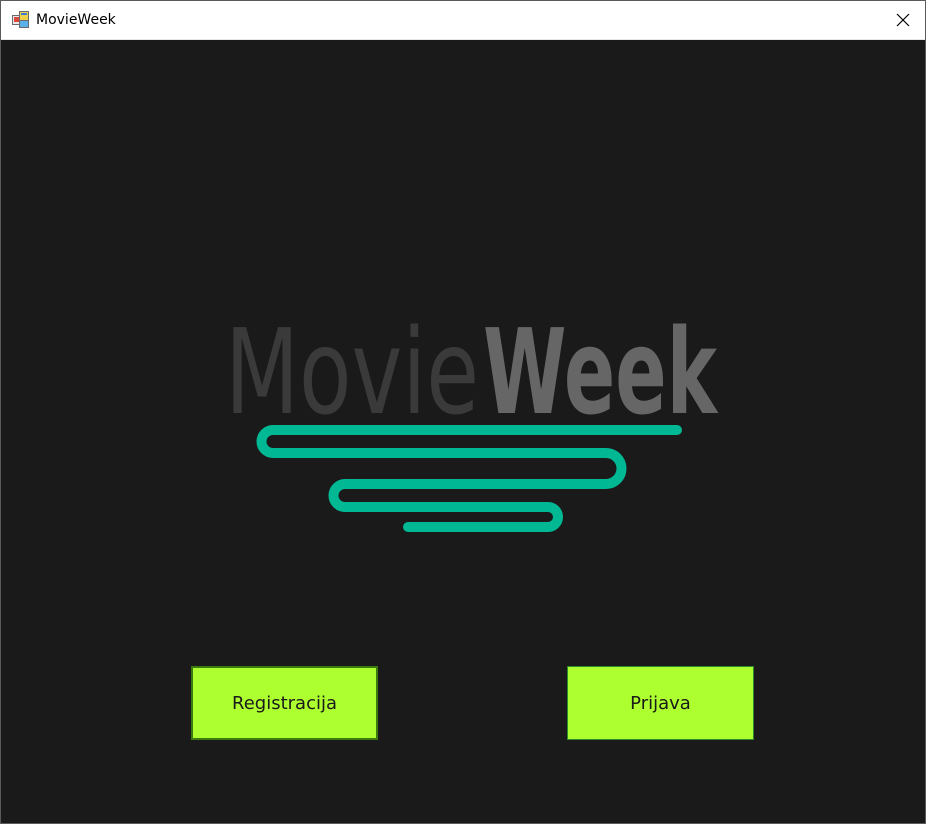 The height and width of the screenshot is (824, 926). What do you see at coordinates (601, 375) in the screenshot?
I see `logo-word-week: Week` at bounding box center [601, 375].